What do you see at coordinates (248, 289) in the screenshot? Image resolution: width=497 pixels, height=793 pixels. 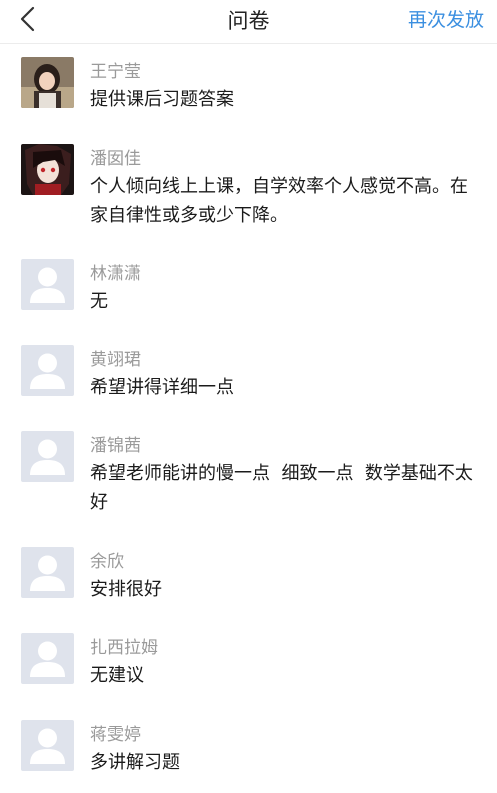 I see `response-item: 林潇潇 无` at bounding box center [248, 289].